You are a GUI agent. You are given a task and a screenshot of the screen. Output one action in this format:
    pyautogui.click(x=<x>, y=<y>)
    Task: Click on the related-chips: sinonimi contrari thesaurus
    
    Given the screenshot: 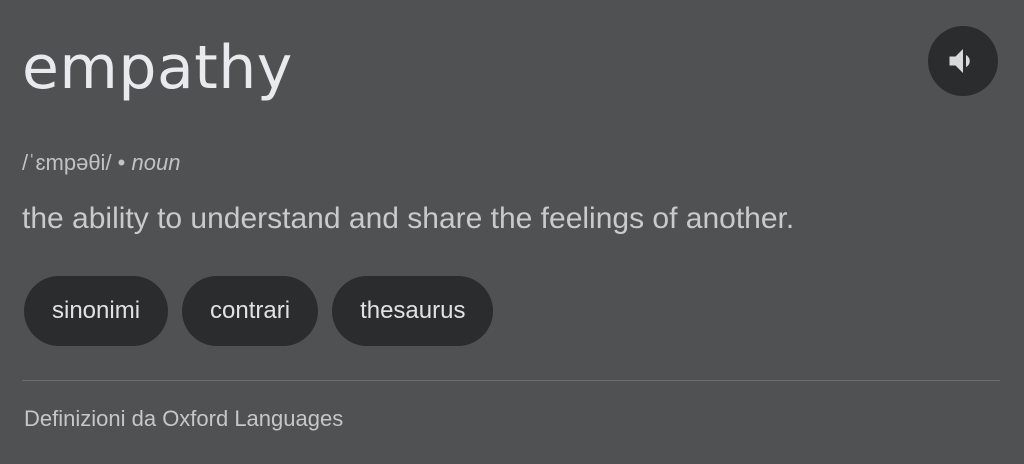 What is the action you would take?
    pyautogui.click(x=259, y=311)
    